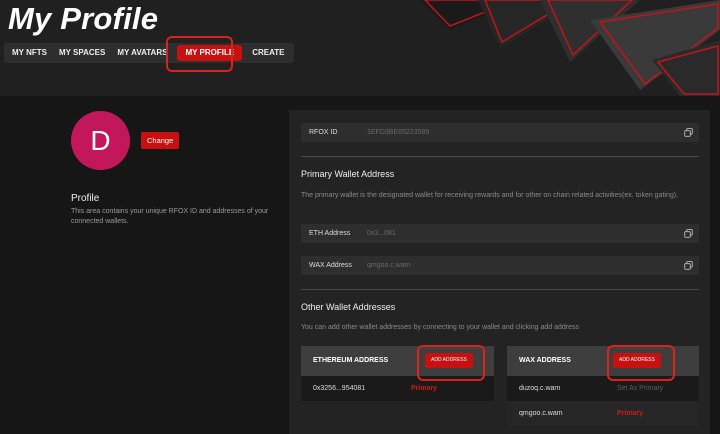 The height and width of the screenshot is (434, 720). Describe the element at coordinates (389, 265) in the screenshot. I see `wax-address-value: qmgoo.c.wam` at that location.